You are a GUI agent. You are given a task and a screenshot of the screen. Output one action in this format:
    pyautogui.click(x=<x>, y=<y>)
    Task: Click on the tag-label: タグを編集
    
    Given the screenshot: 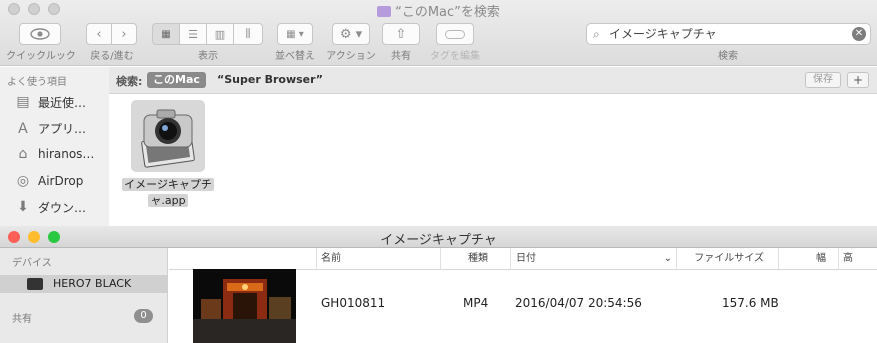 What is the action you would take?
    pyautogui.click(x=455, y=56)
    